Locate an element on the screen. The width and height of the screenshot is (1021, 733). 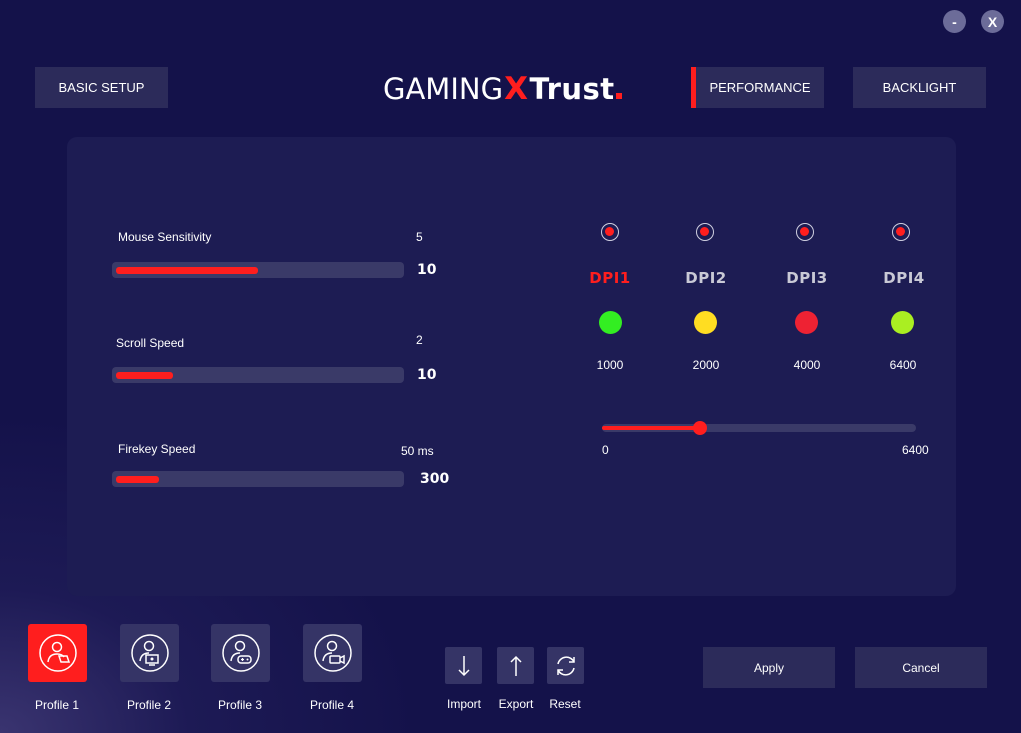
scroll-speed-label: Scroll Speed is located at coordinates (150, 343).